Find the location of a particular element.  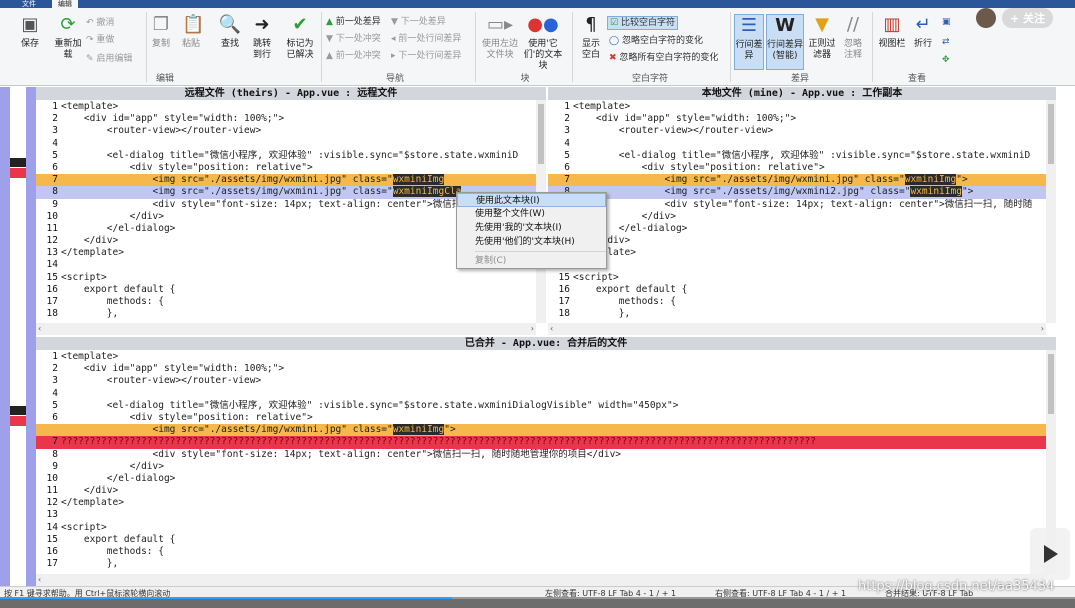

prev-inline-diff-button: ◂ 前一处行间差异 is located at coordinates (426, 39).